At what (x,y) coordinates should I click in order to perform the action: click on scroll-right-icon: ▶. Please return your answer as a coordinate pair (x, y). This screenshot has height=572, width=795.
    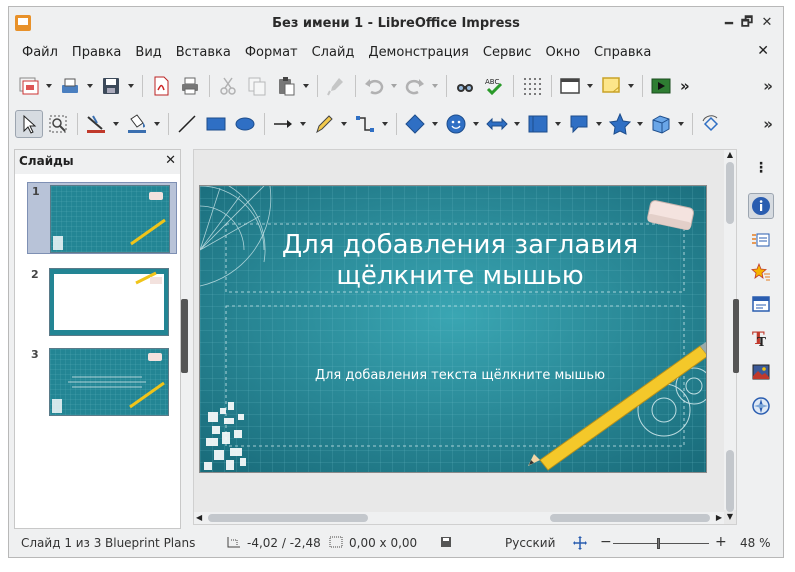
    Looking at the image, I should click on (719, 517).